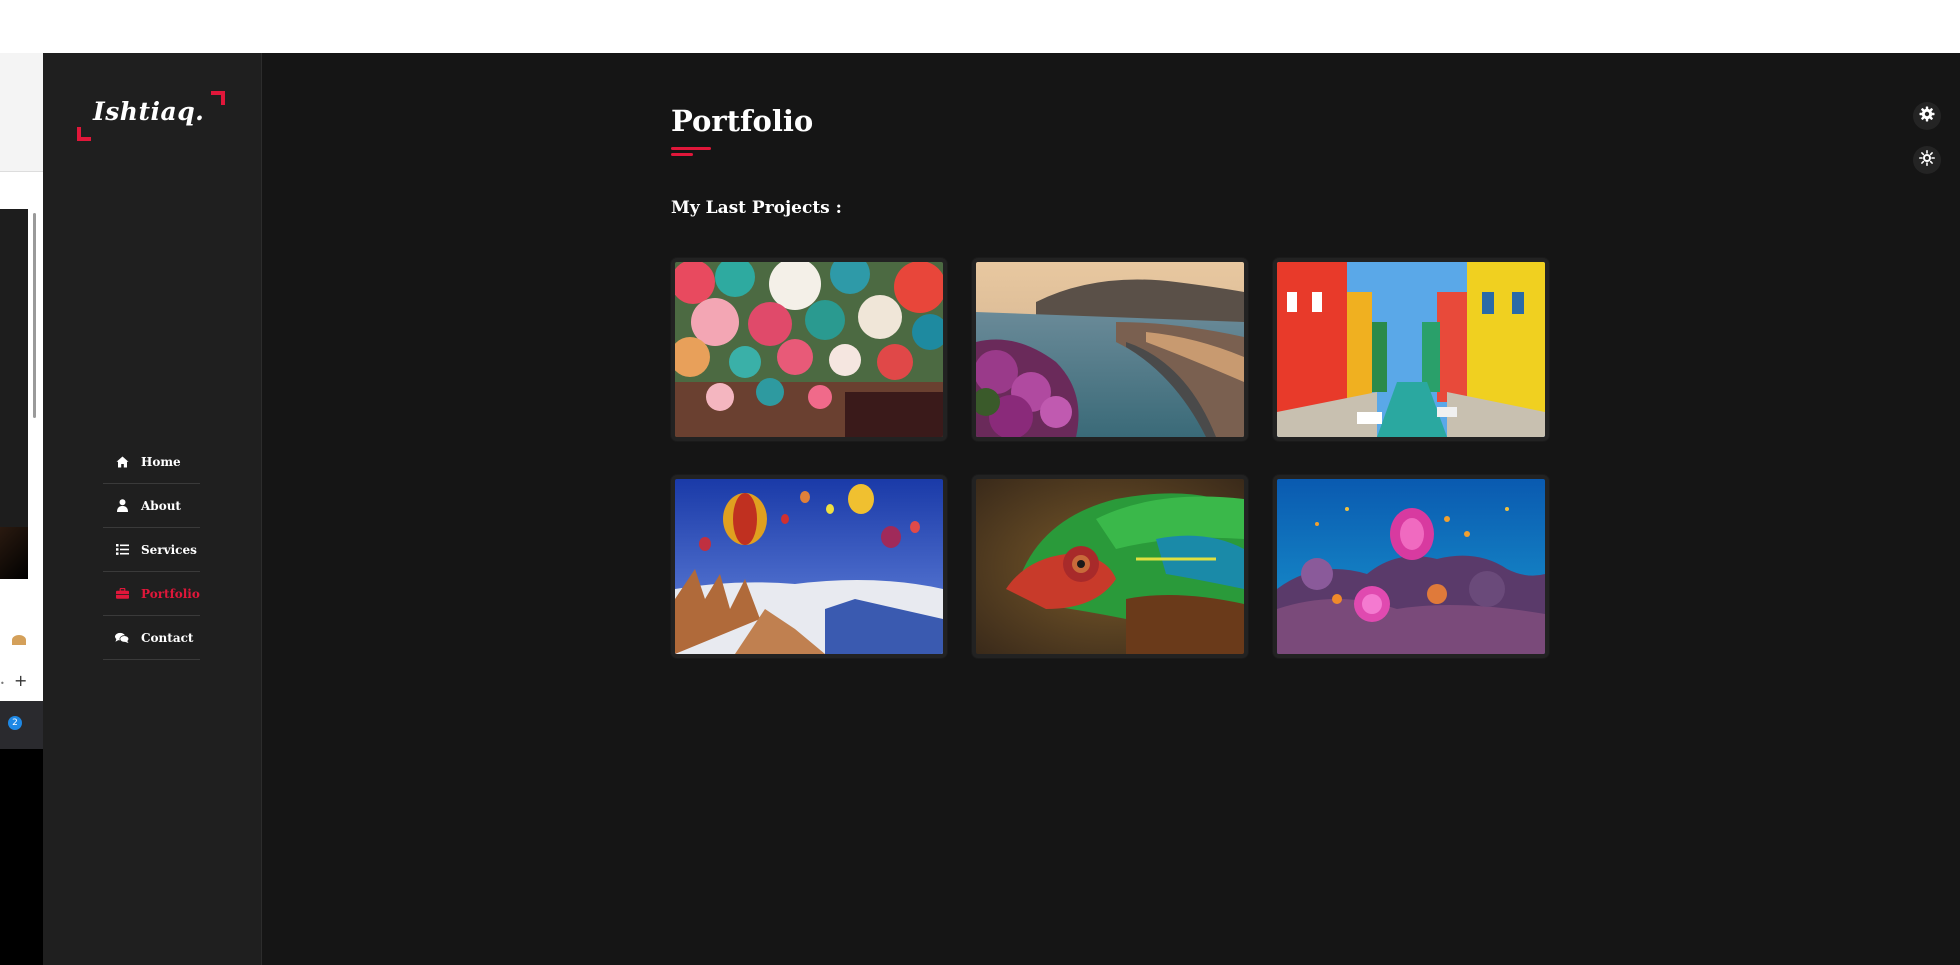 The image size is (1960, 965). I want to click on notification-badge: 2, so click(15, 723).